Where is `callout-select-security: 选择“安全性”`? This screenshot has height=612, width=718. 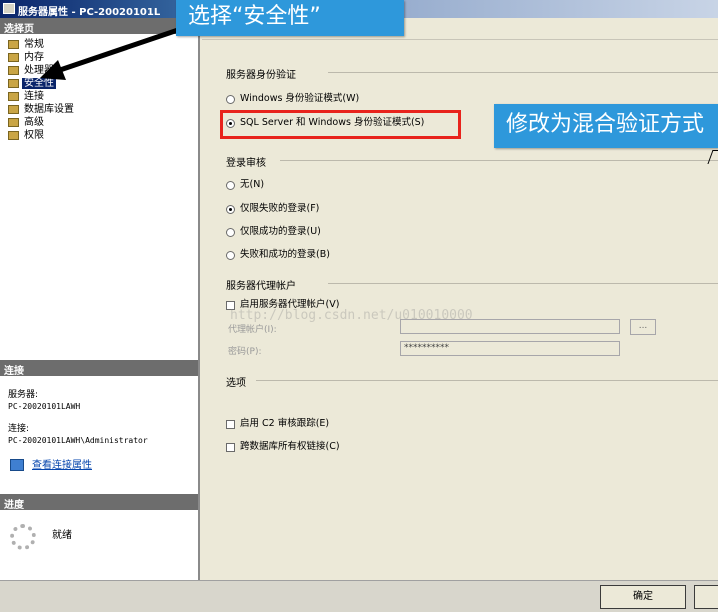
callout-select-security: 选择“安全性” is located at coordinates (290, 18).